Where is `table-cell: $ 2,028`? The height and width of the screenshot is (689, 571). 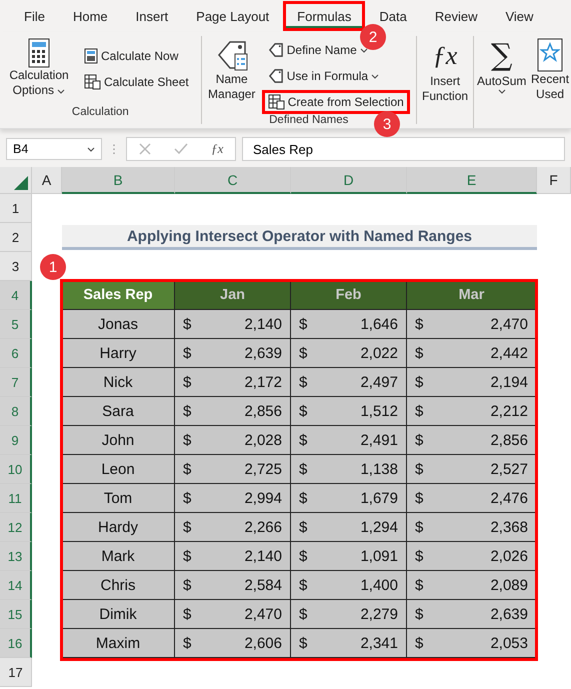
table-cell: $ 2,028 is located at coordinates (233, 440).